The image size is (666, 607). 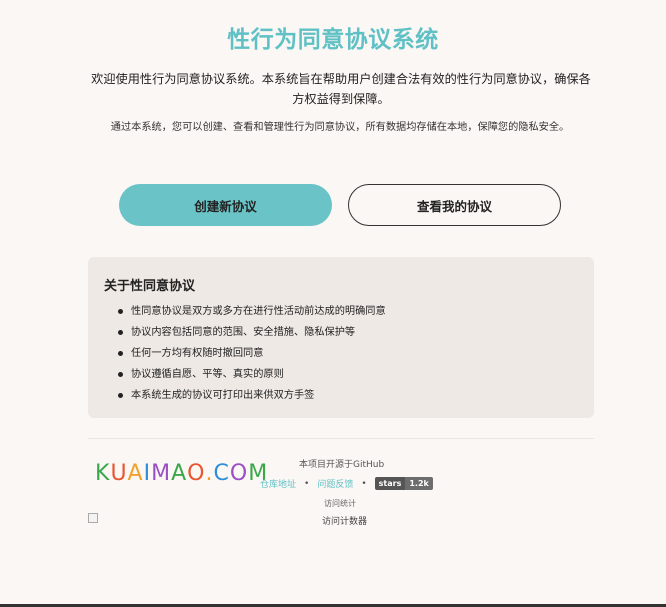 I want to click on footer-links: 仓库地址 • 问题反馈 • stars 1.2k, so click(x=346, y=483).